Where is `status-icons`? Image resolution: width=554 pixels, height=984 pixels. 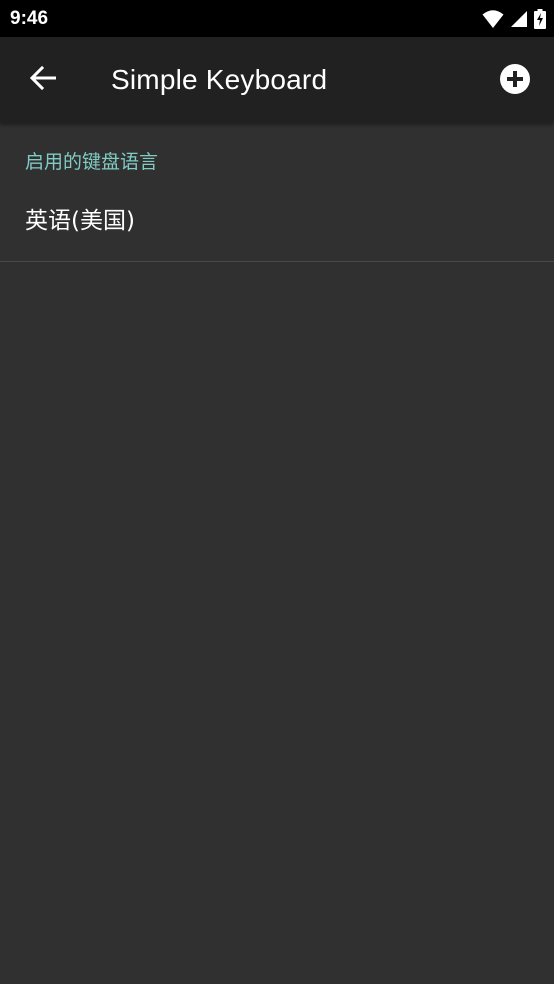 status-icons is located at coordinates (514, 19).